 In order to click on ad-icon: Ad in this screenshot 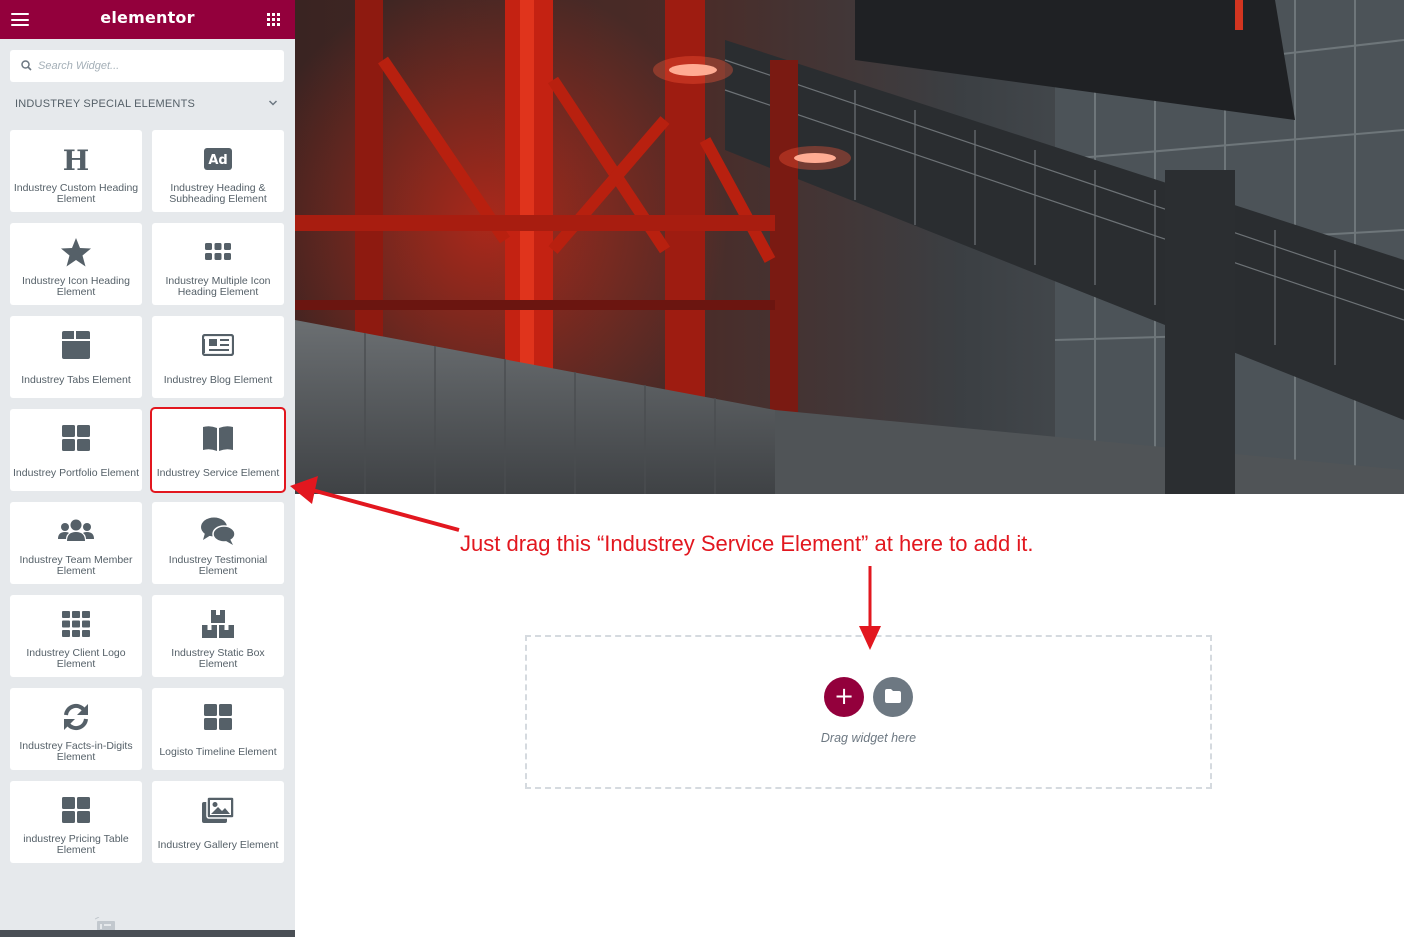, I will do `click(218, 159)`.